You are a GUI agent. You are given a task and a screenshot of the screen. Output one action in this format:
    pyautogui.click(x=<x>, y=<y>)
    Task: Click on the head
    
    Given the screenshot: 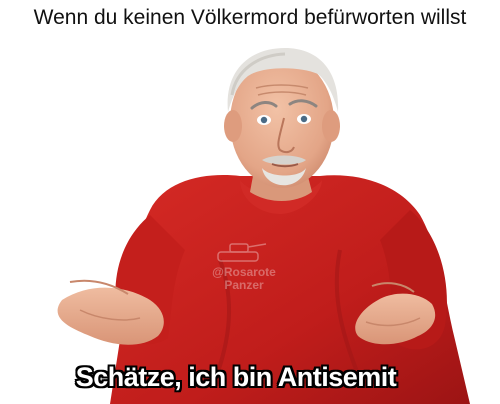 What is the action you would take?
    pyautogui.click(x=282, y=118)
    